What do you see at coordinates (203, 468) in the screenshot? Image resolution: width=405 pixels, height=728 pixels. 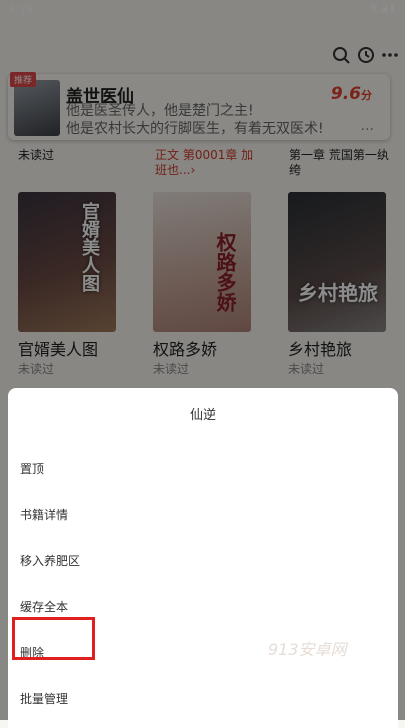 I see `menu-item-pin: 置顶` at bounding box center [203, 468].